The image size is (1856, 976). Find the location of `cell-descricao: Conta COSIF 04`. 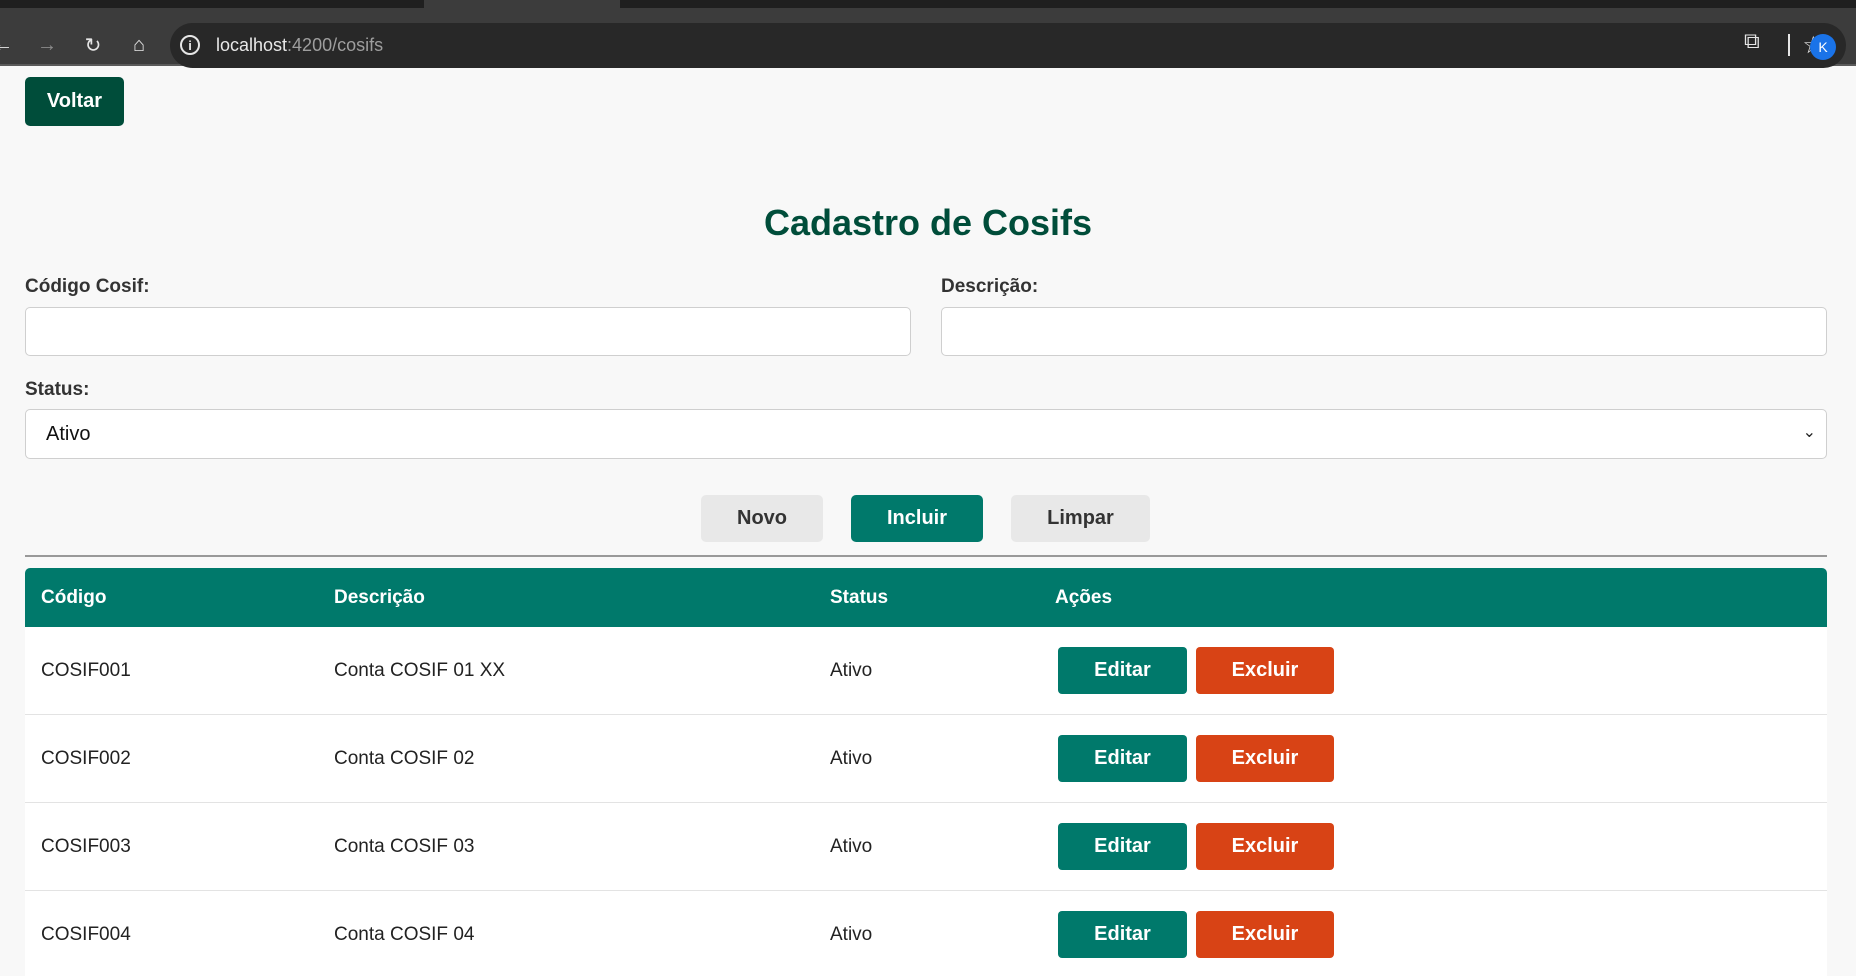

cell-descricao: Conta COSIF 04 is located at coordinates (404, 934).